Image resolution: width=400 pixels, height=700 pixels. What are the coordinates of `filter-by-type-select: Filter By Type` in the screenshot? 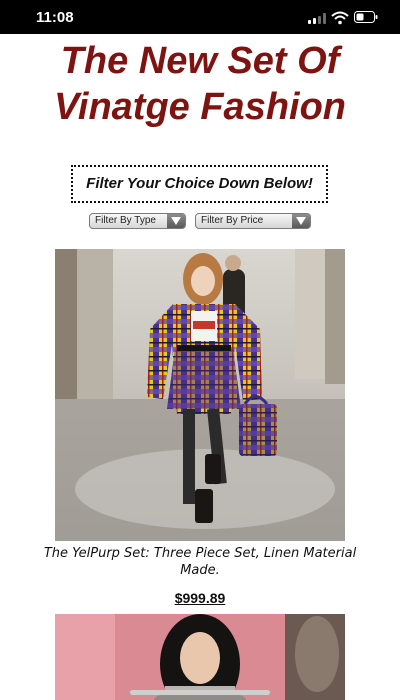 It's located at (137, 221).